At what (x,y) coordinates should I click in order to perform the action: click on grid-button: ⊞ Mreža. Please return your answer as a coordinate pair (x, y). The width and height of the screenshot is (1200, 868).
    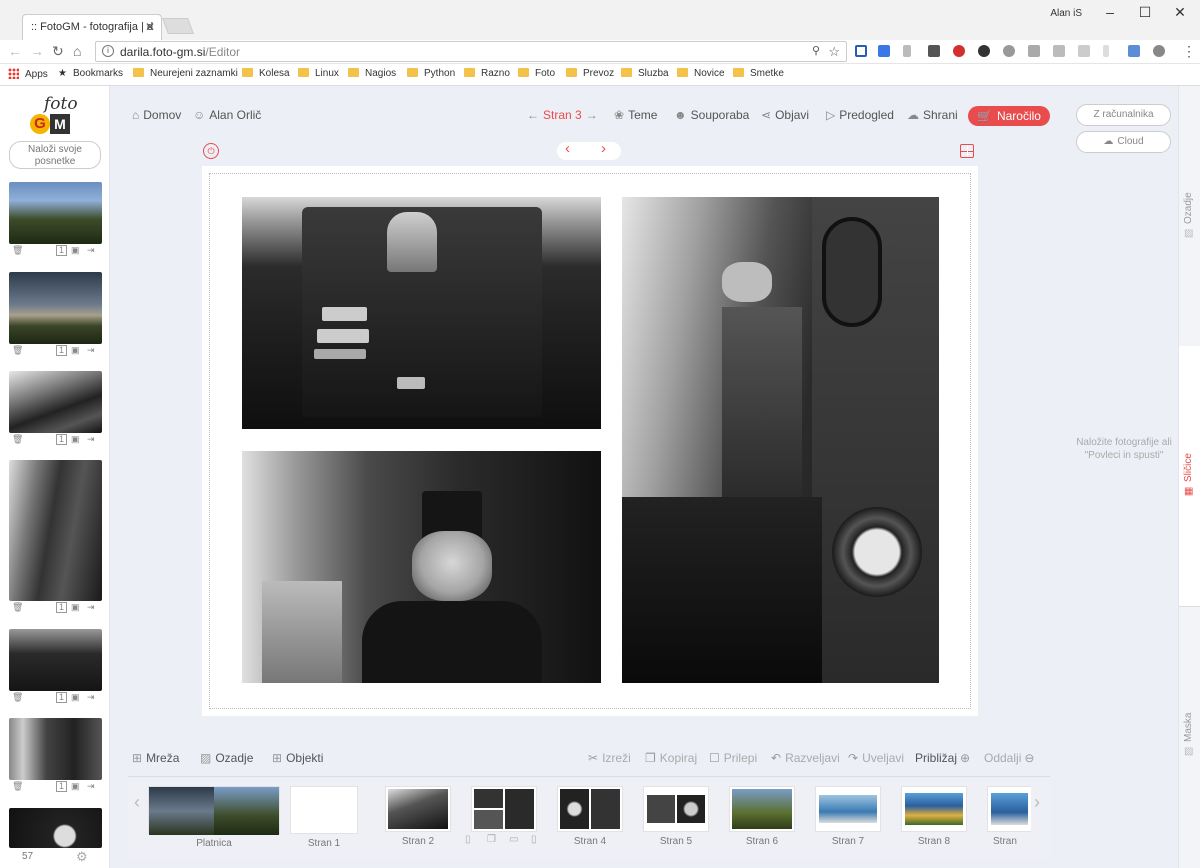
    Looking at the image, I should click on (155, 758).